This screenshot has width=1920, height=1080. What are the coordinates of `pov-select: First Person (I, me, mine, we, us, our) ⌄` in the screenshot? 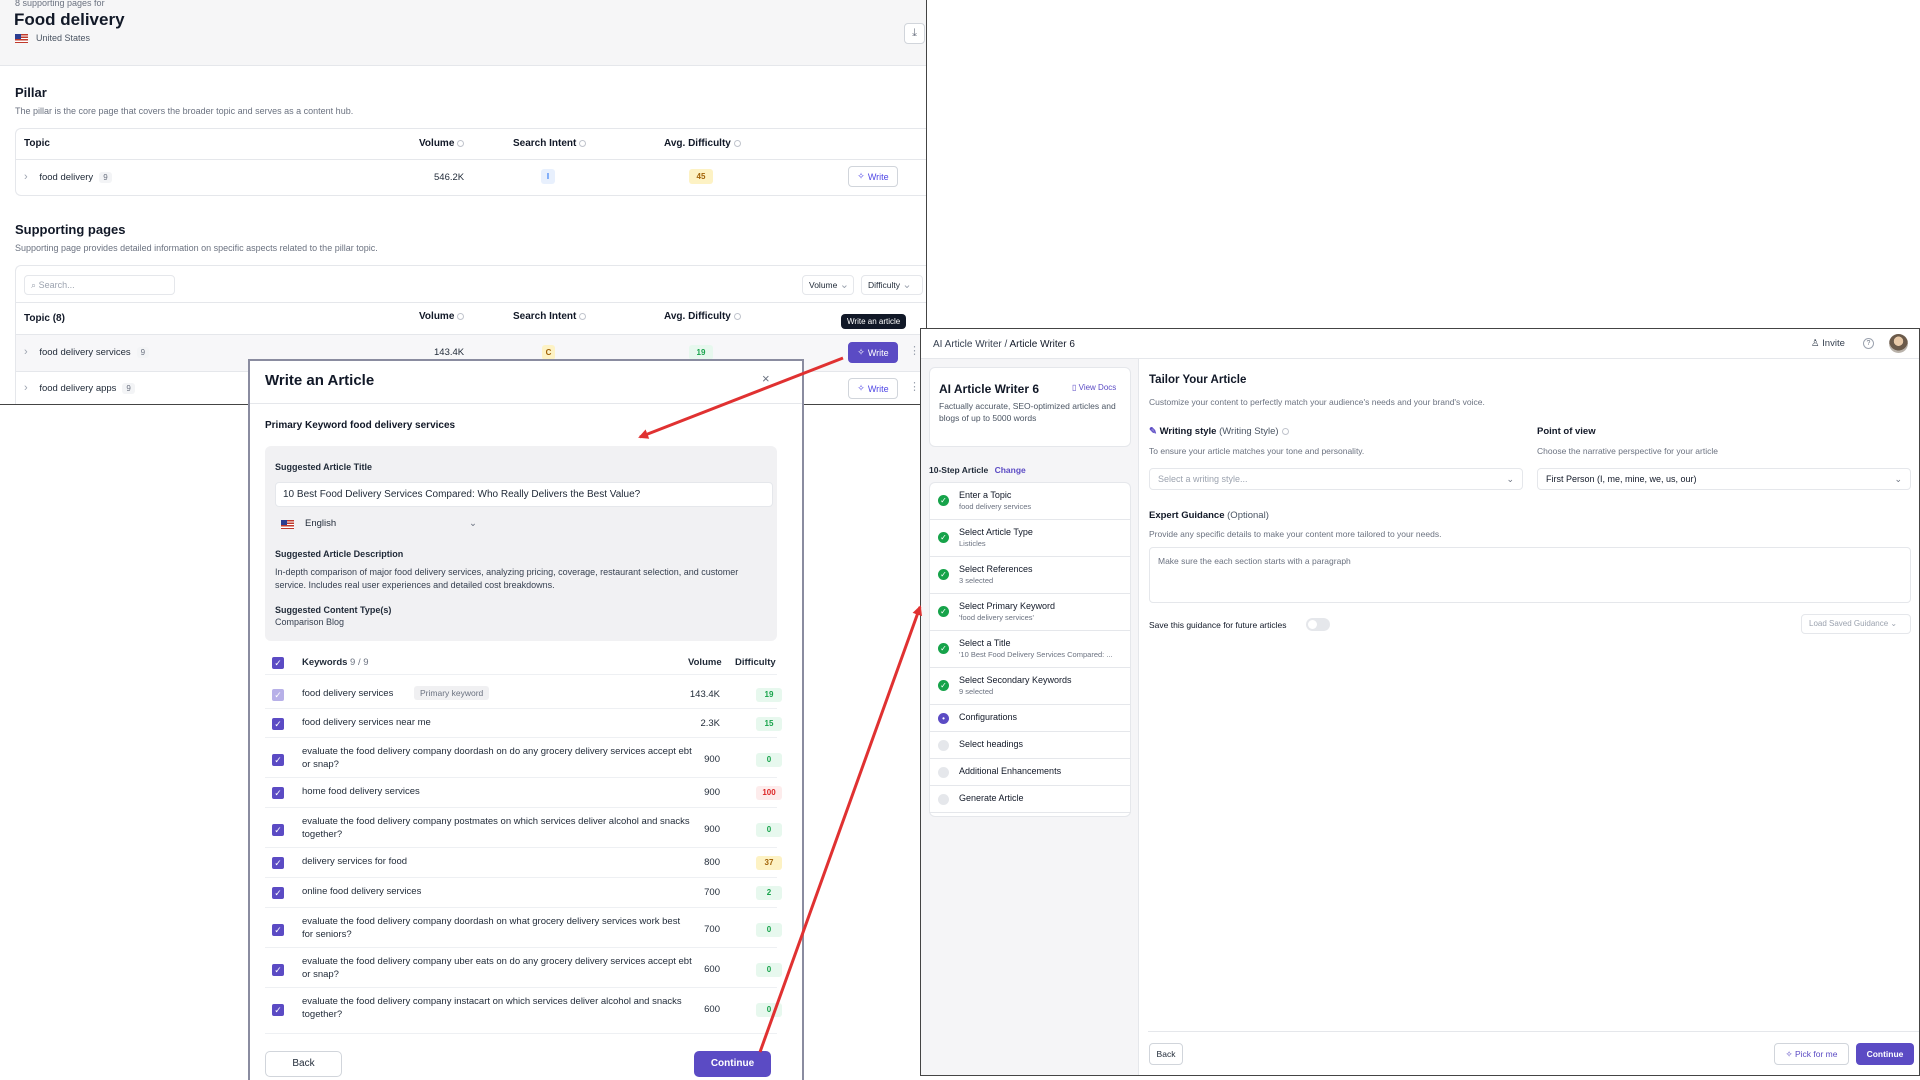 It's located at (1724, 479).